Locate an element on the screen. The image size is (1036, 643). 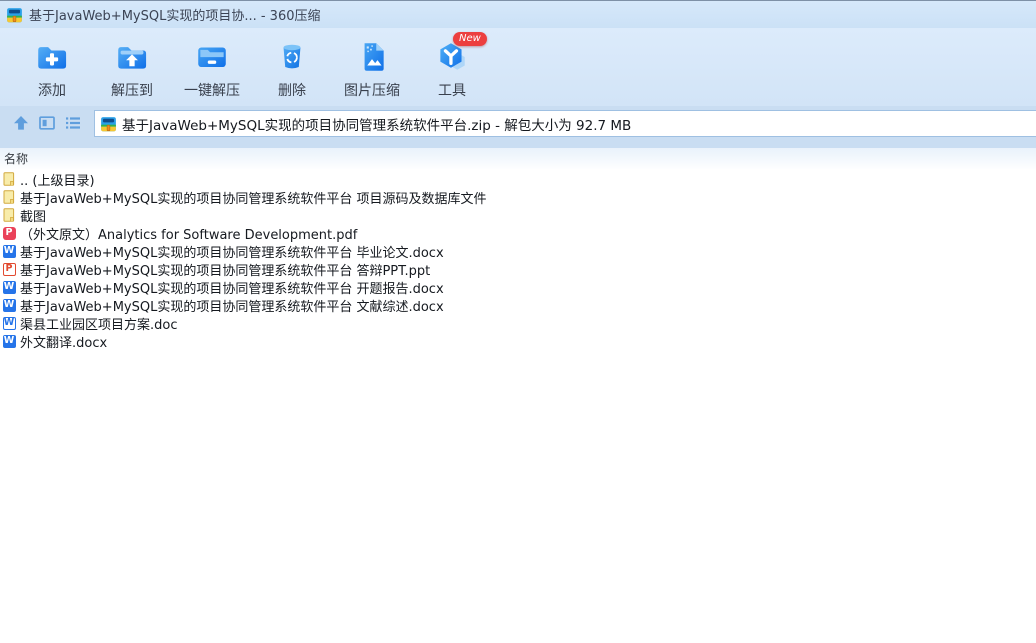
one-click-extract-label: 一键解压 is located at coordinates (212, 91).